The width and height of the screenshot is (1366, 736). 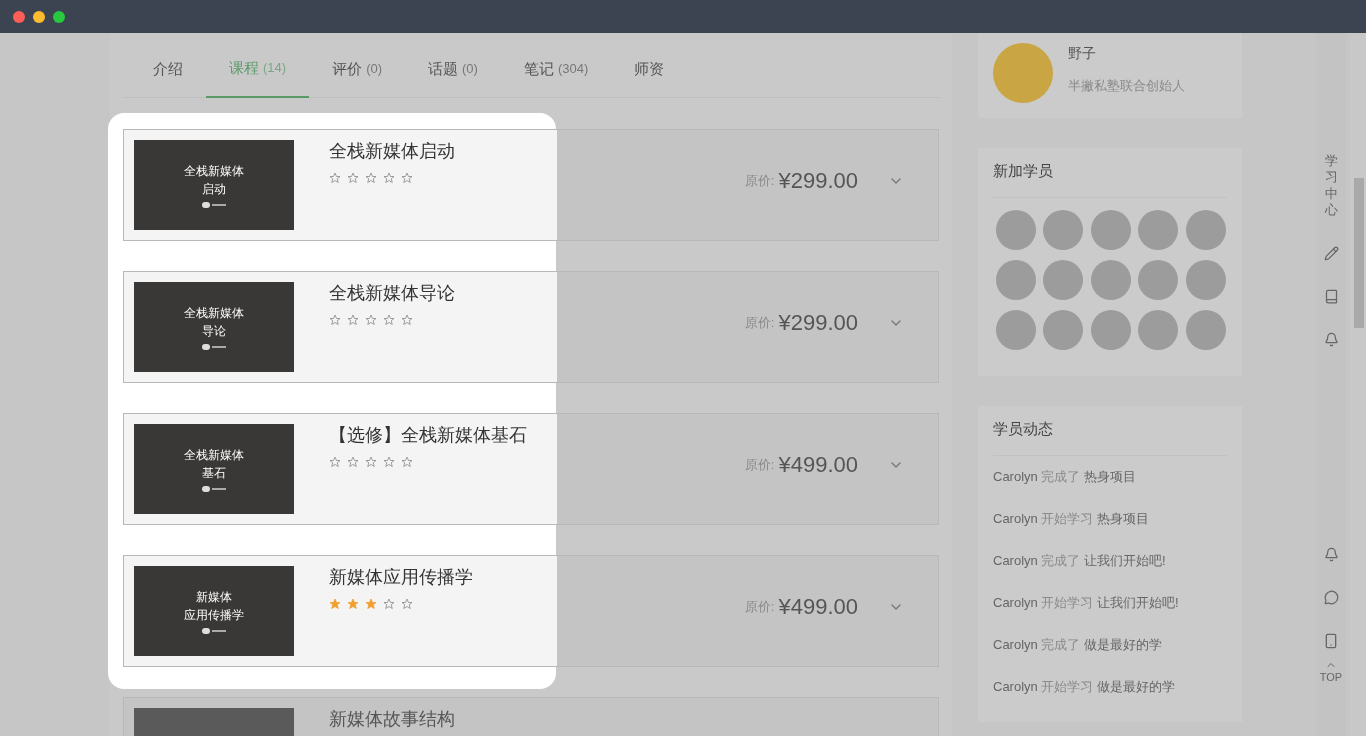 What do you see at coordinates (1126, 86) in the screenshot?
I see `teacher-role: 半撇私塾联合创始人` at bounding box center [1126, 86].